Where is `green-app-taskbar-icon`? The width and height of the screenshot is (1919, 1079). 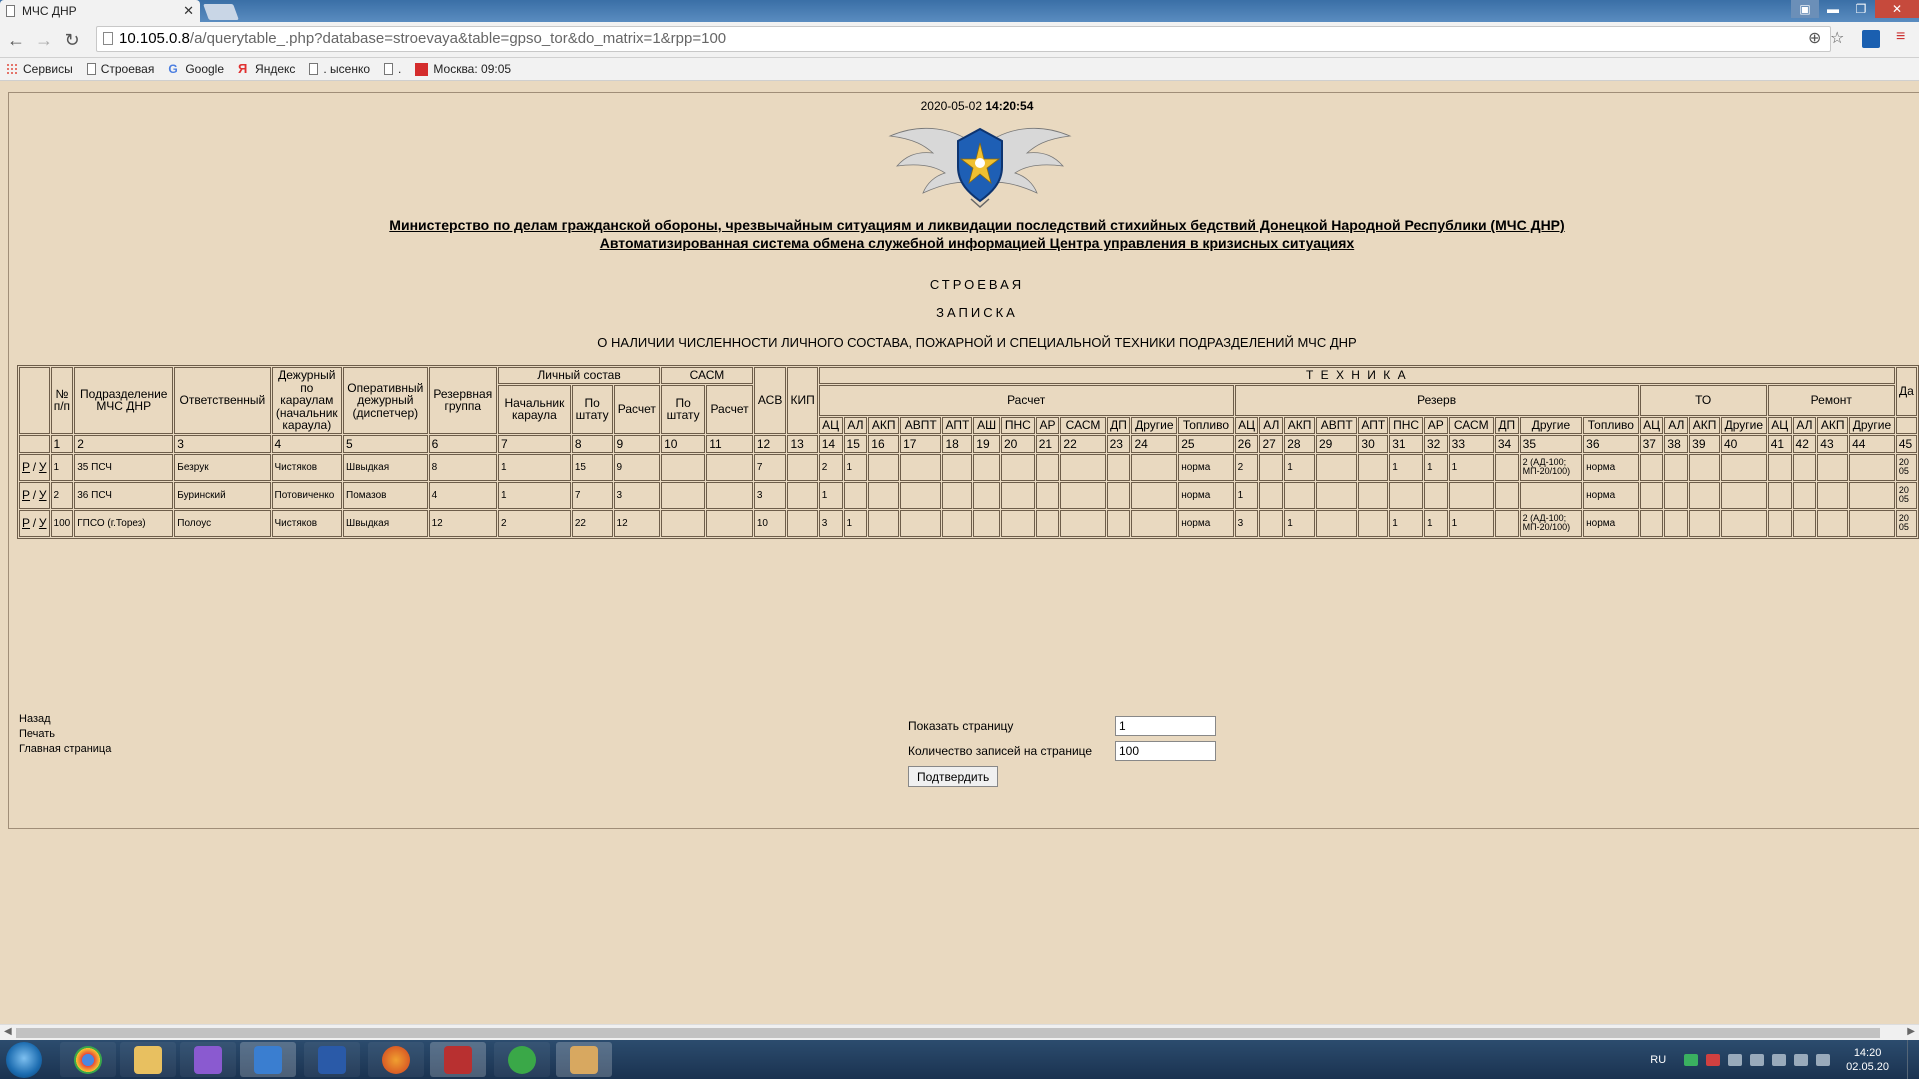 green-app-taskbar-icon is located at coordinates (522, 1059).